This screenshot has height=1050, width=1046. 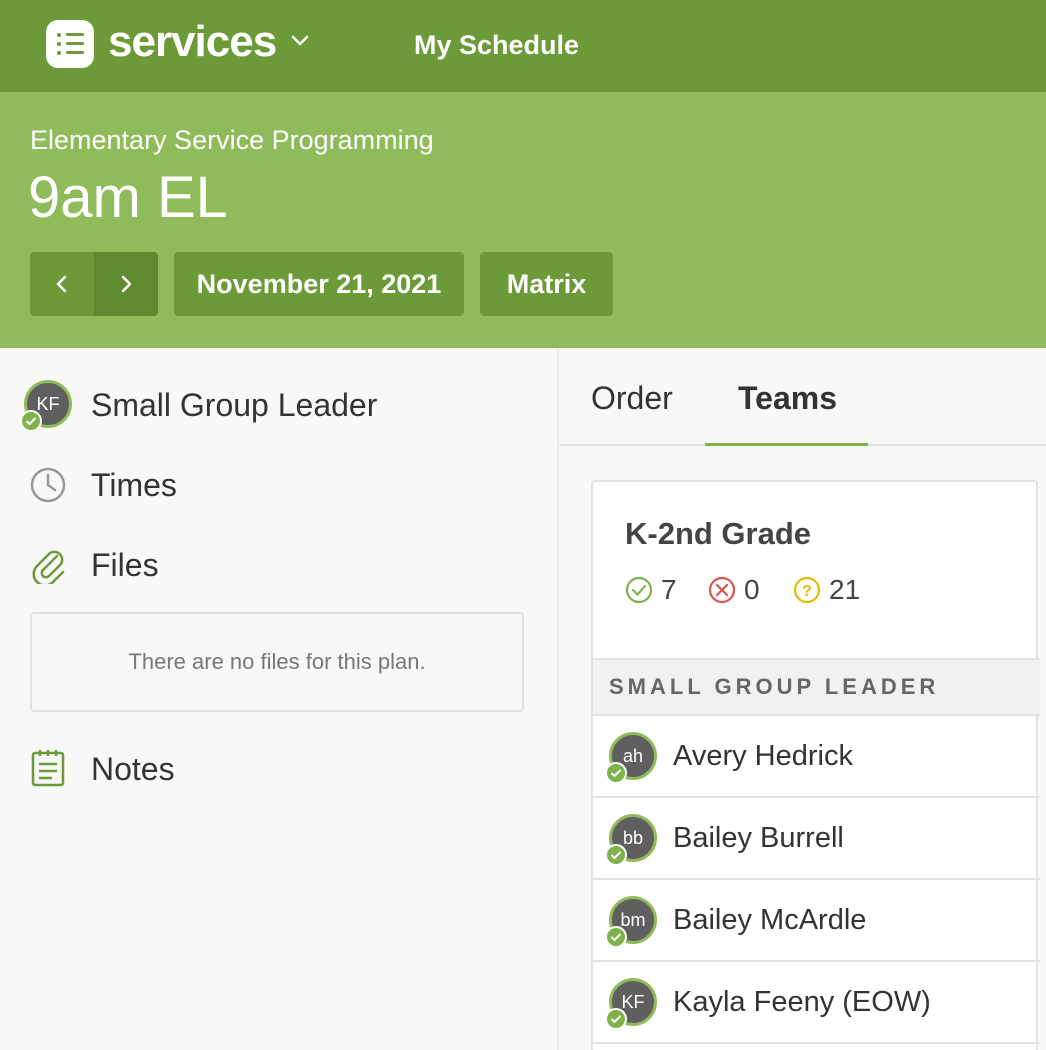 I want to click on files-link: Files, so click(x=125, y=565).